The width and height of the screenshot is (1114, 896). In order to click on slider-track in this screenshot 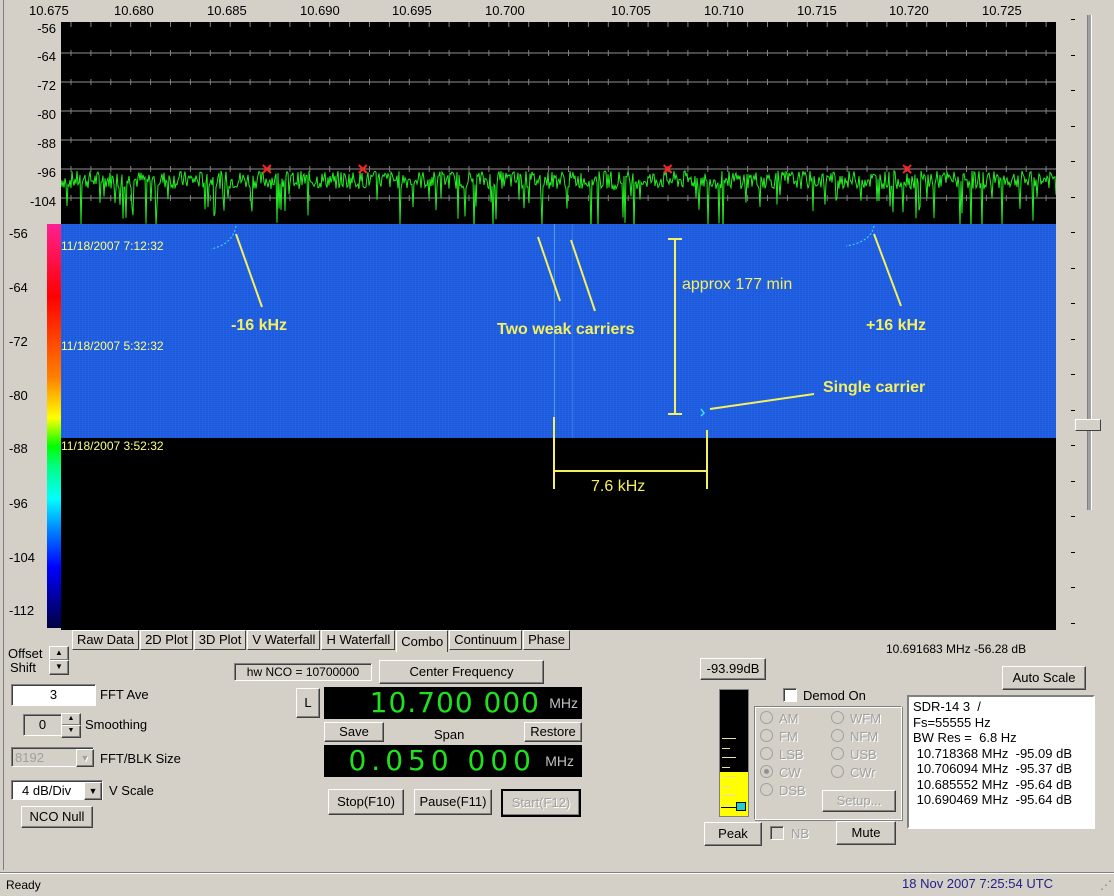, I will do `click(1089, 262)`.